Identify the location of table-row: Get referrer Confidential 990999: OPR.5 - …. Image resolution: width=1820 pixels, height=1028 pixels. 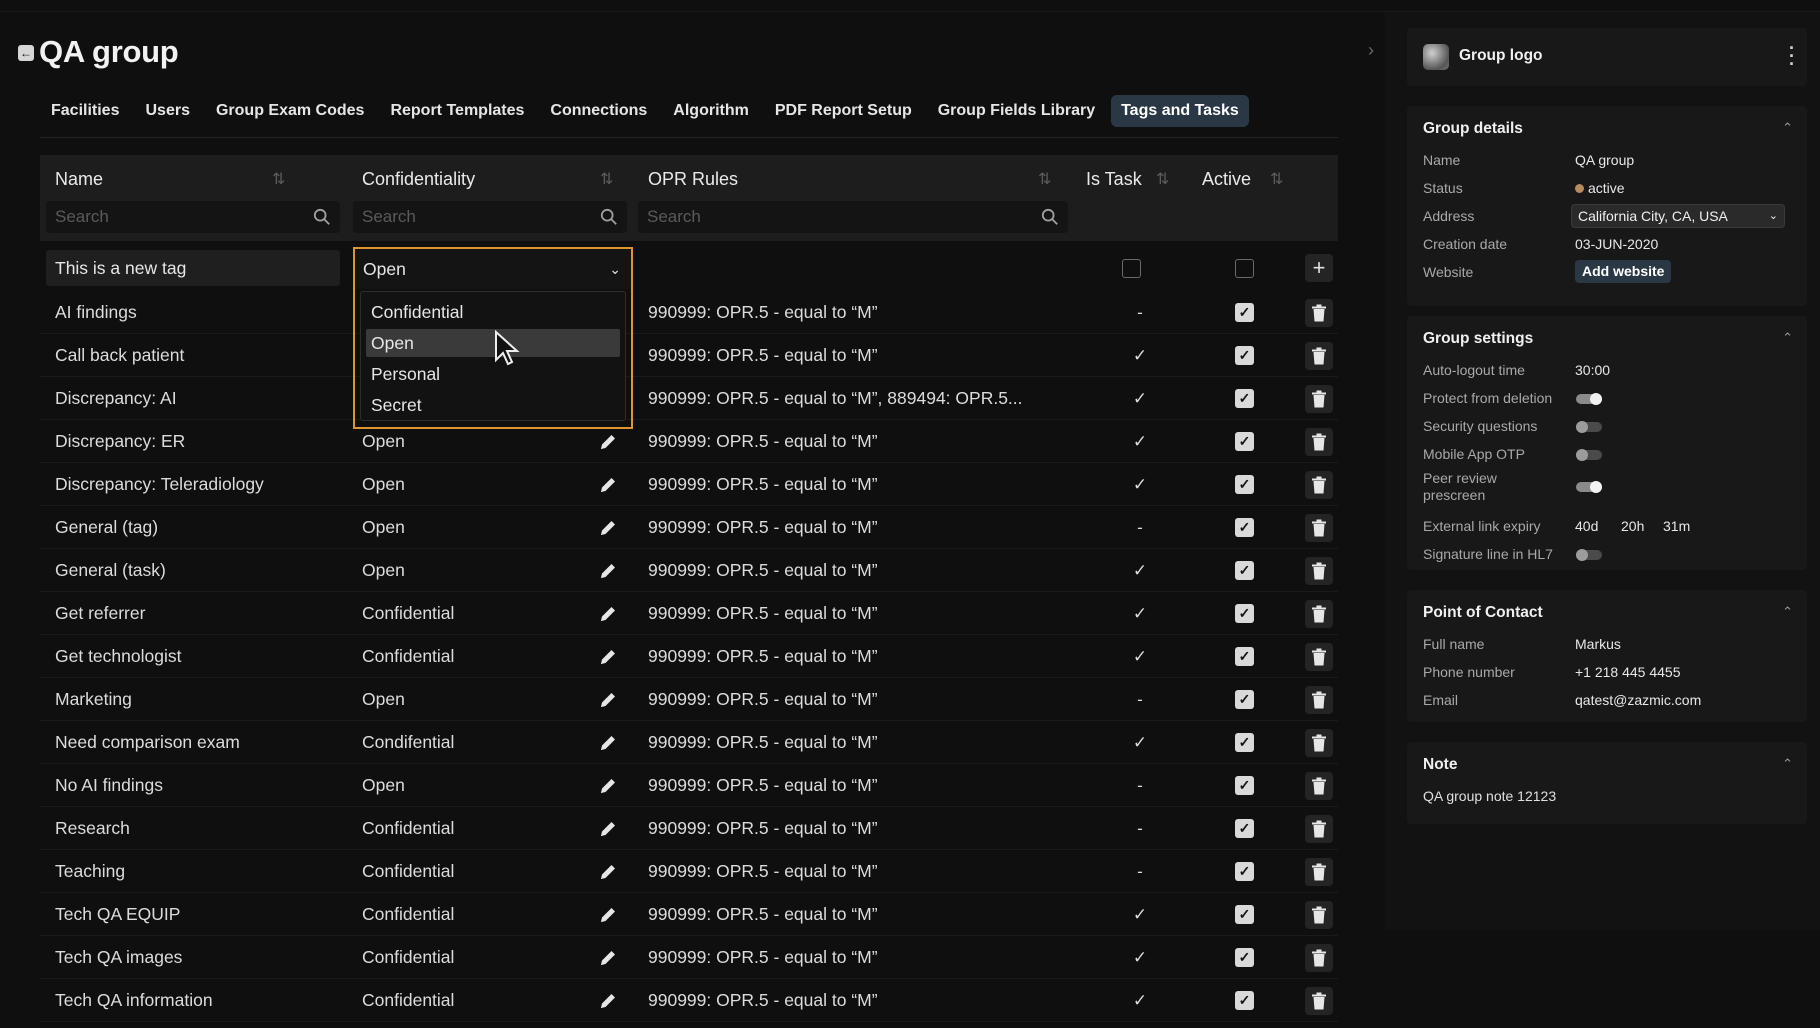
(689, 613).